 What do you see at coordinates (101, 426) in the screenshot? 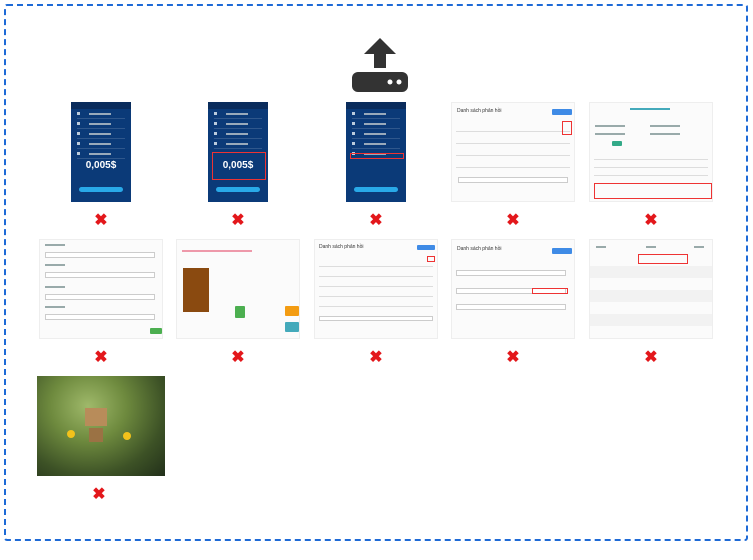
I see `photo-image` at bounding box center [101, 426].